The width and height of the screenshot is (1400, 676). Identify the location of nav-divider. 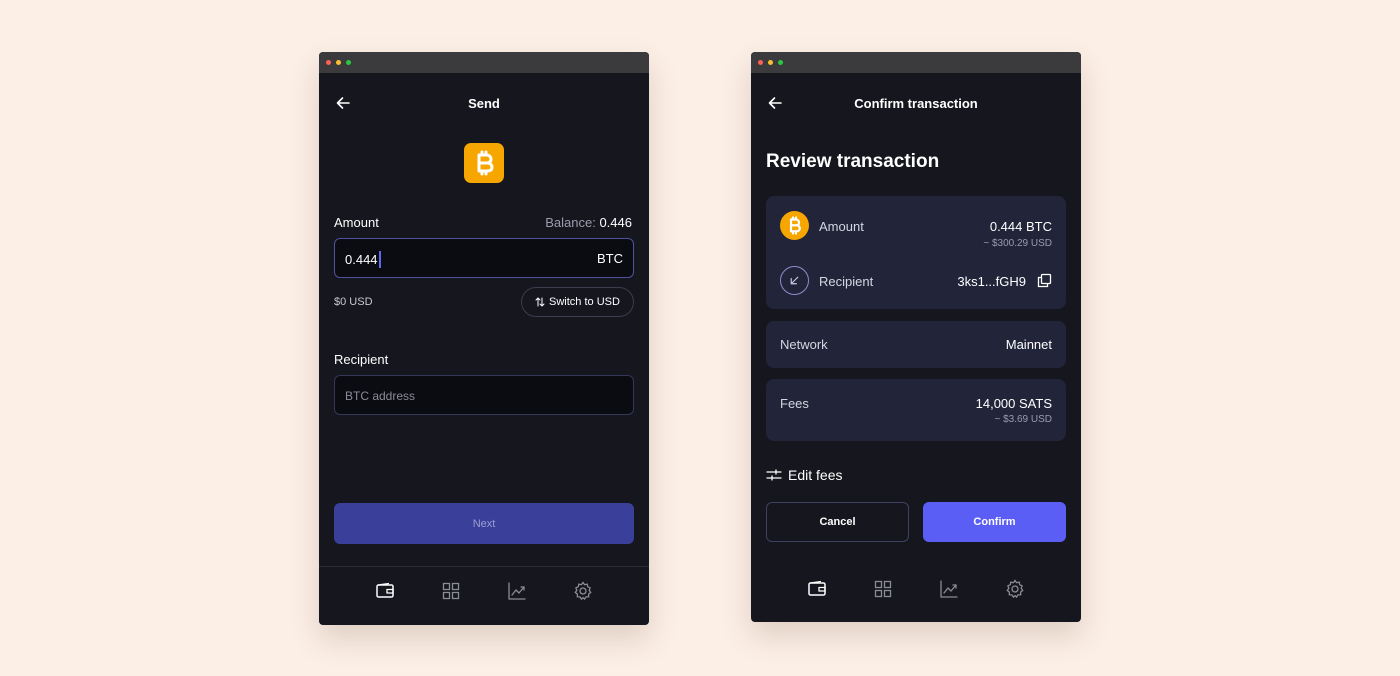
(484, 566).